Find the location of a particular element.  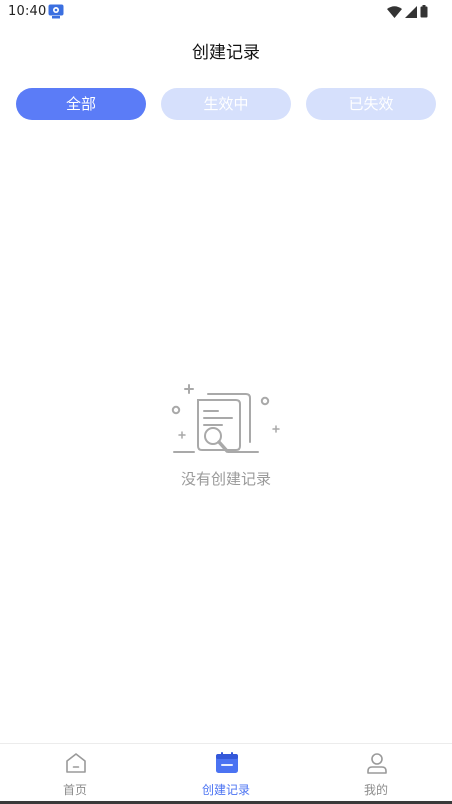

status-time: 10:40 is located at coordinates (27, 11).